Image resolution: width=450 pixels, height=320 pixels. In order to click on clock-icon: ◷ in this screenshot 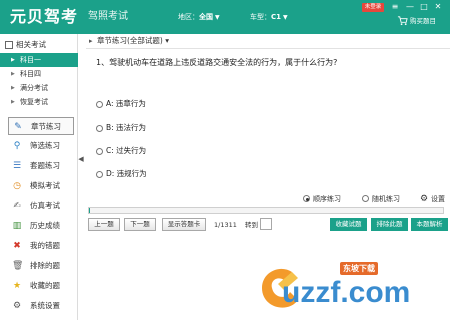, I will do `click(17, 186)`.